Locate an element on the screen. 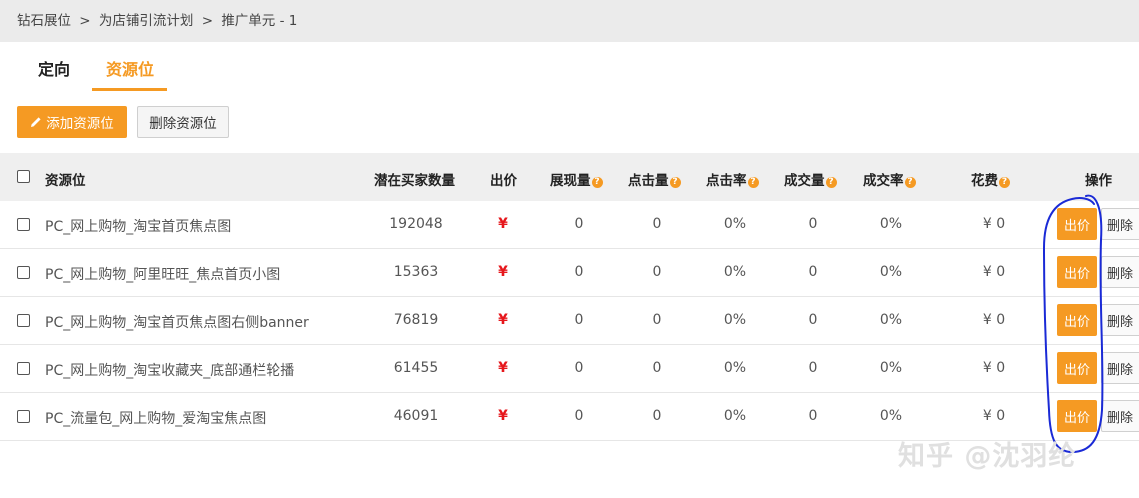 The height and width of the screenshot is (498, 1139). cell-resource-name: PC_流量包_网上购物_爱淘宝焦点图 is located at coordinates (156, 419).